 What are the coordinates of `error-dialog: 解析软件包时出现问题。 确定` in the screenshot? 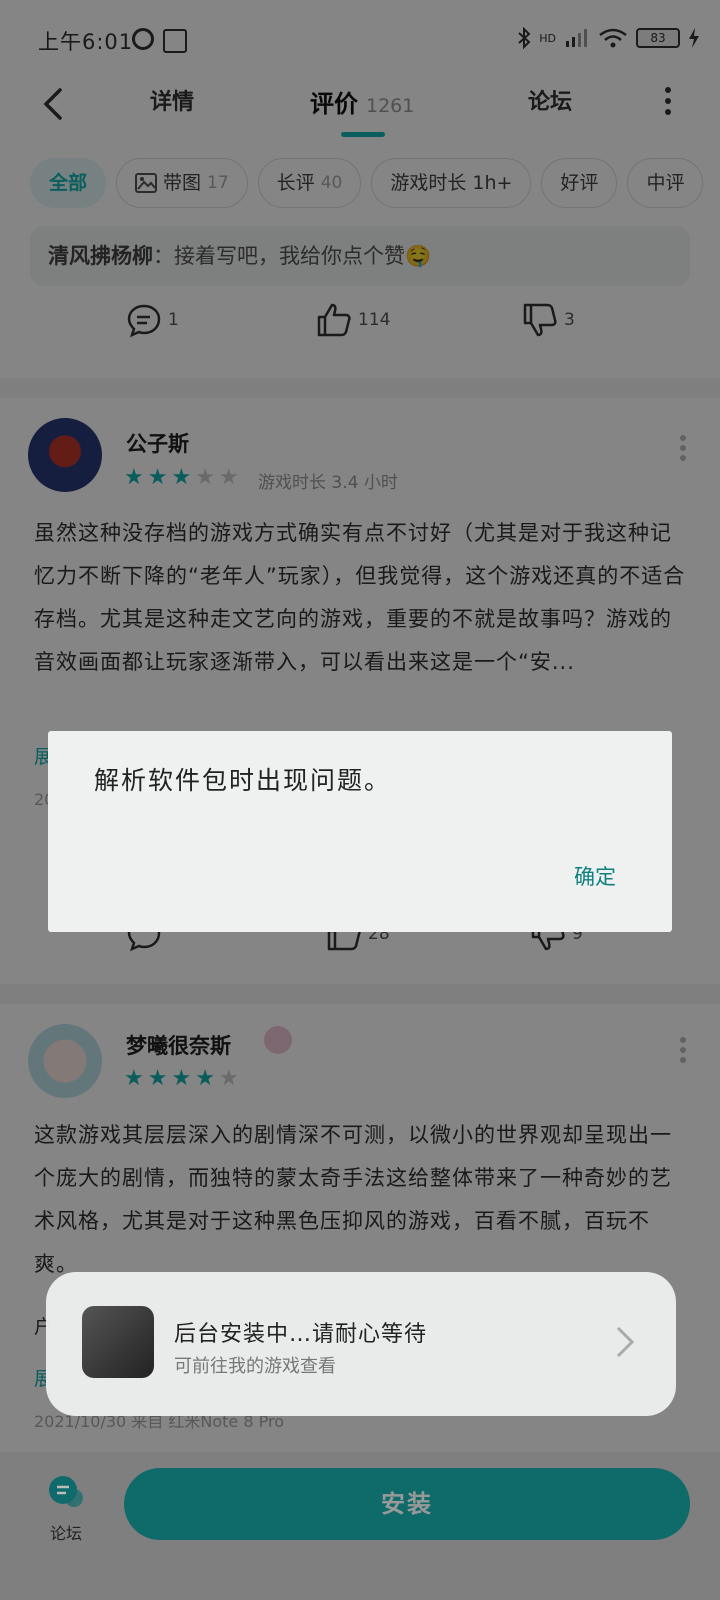 It's located at (360, 831).